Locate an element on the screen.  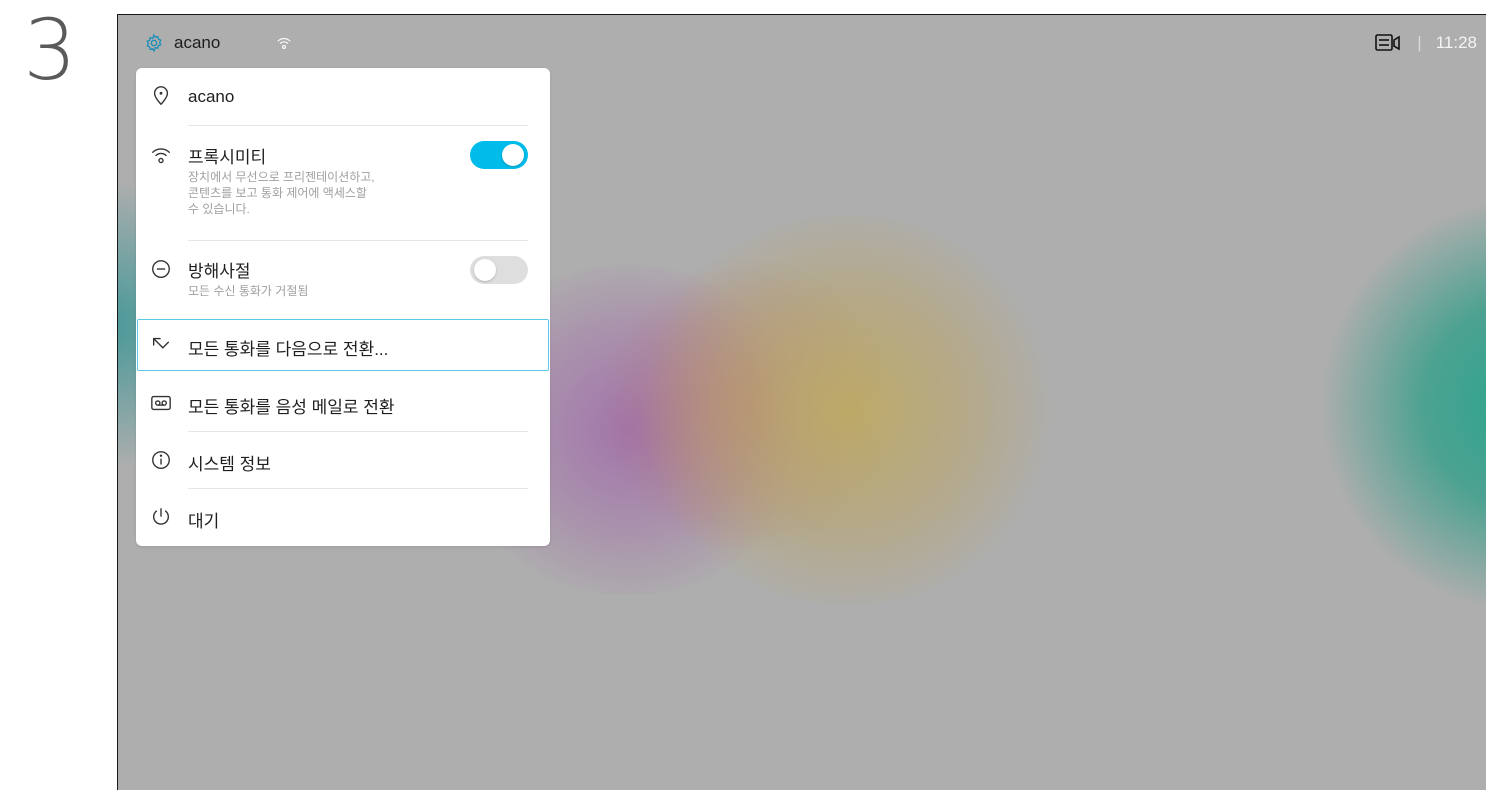
gear-icon is located at coordinates (154, 43).